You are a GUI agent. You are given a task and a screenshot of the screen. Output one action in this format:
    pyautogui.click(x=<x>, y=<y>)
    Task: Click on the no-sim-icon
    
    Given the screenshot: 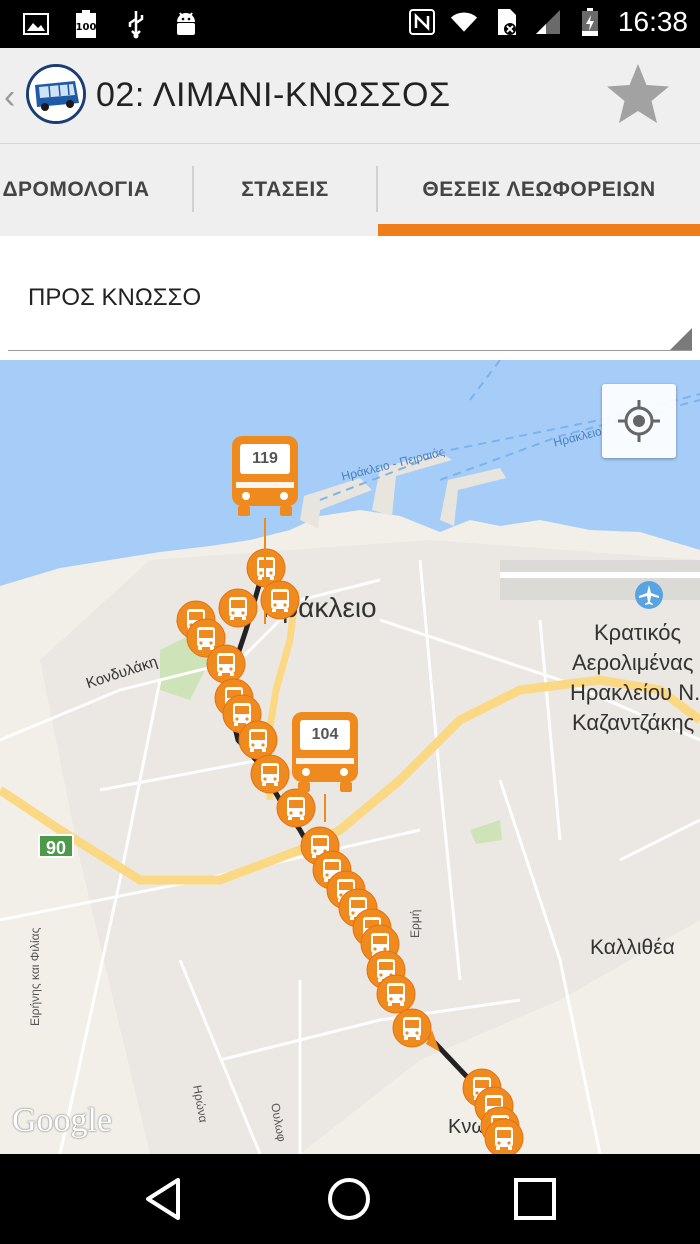 What is the action you would take?
    pyautogui.click(x=506, y=22)
    